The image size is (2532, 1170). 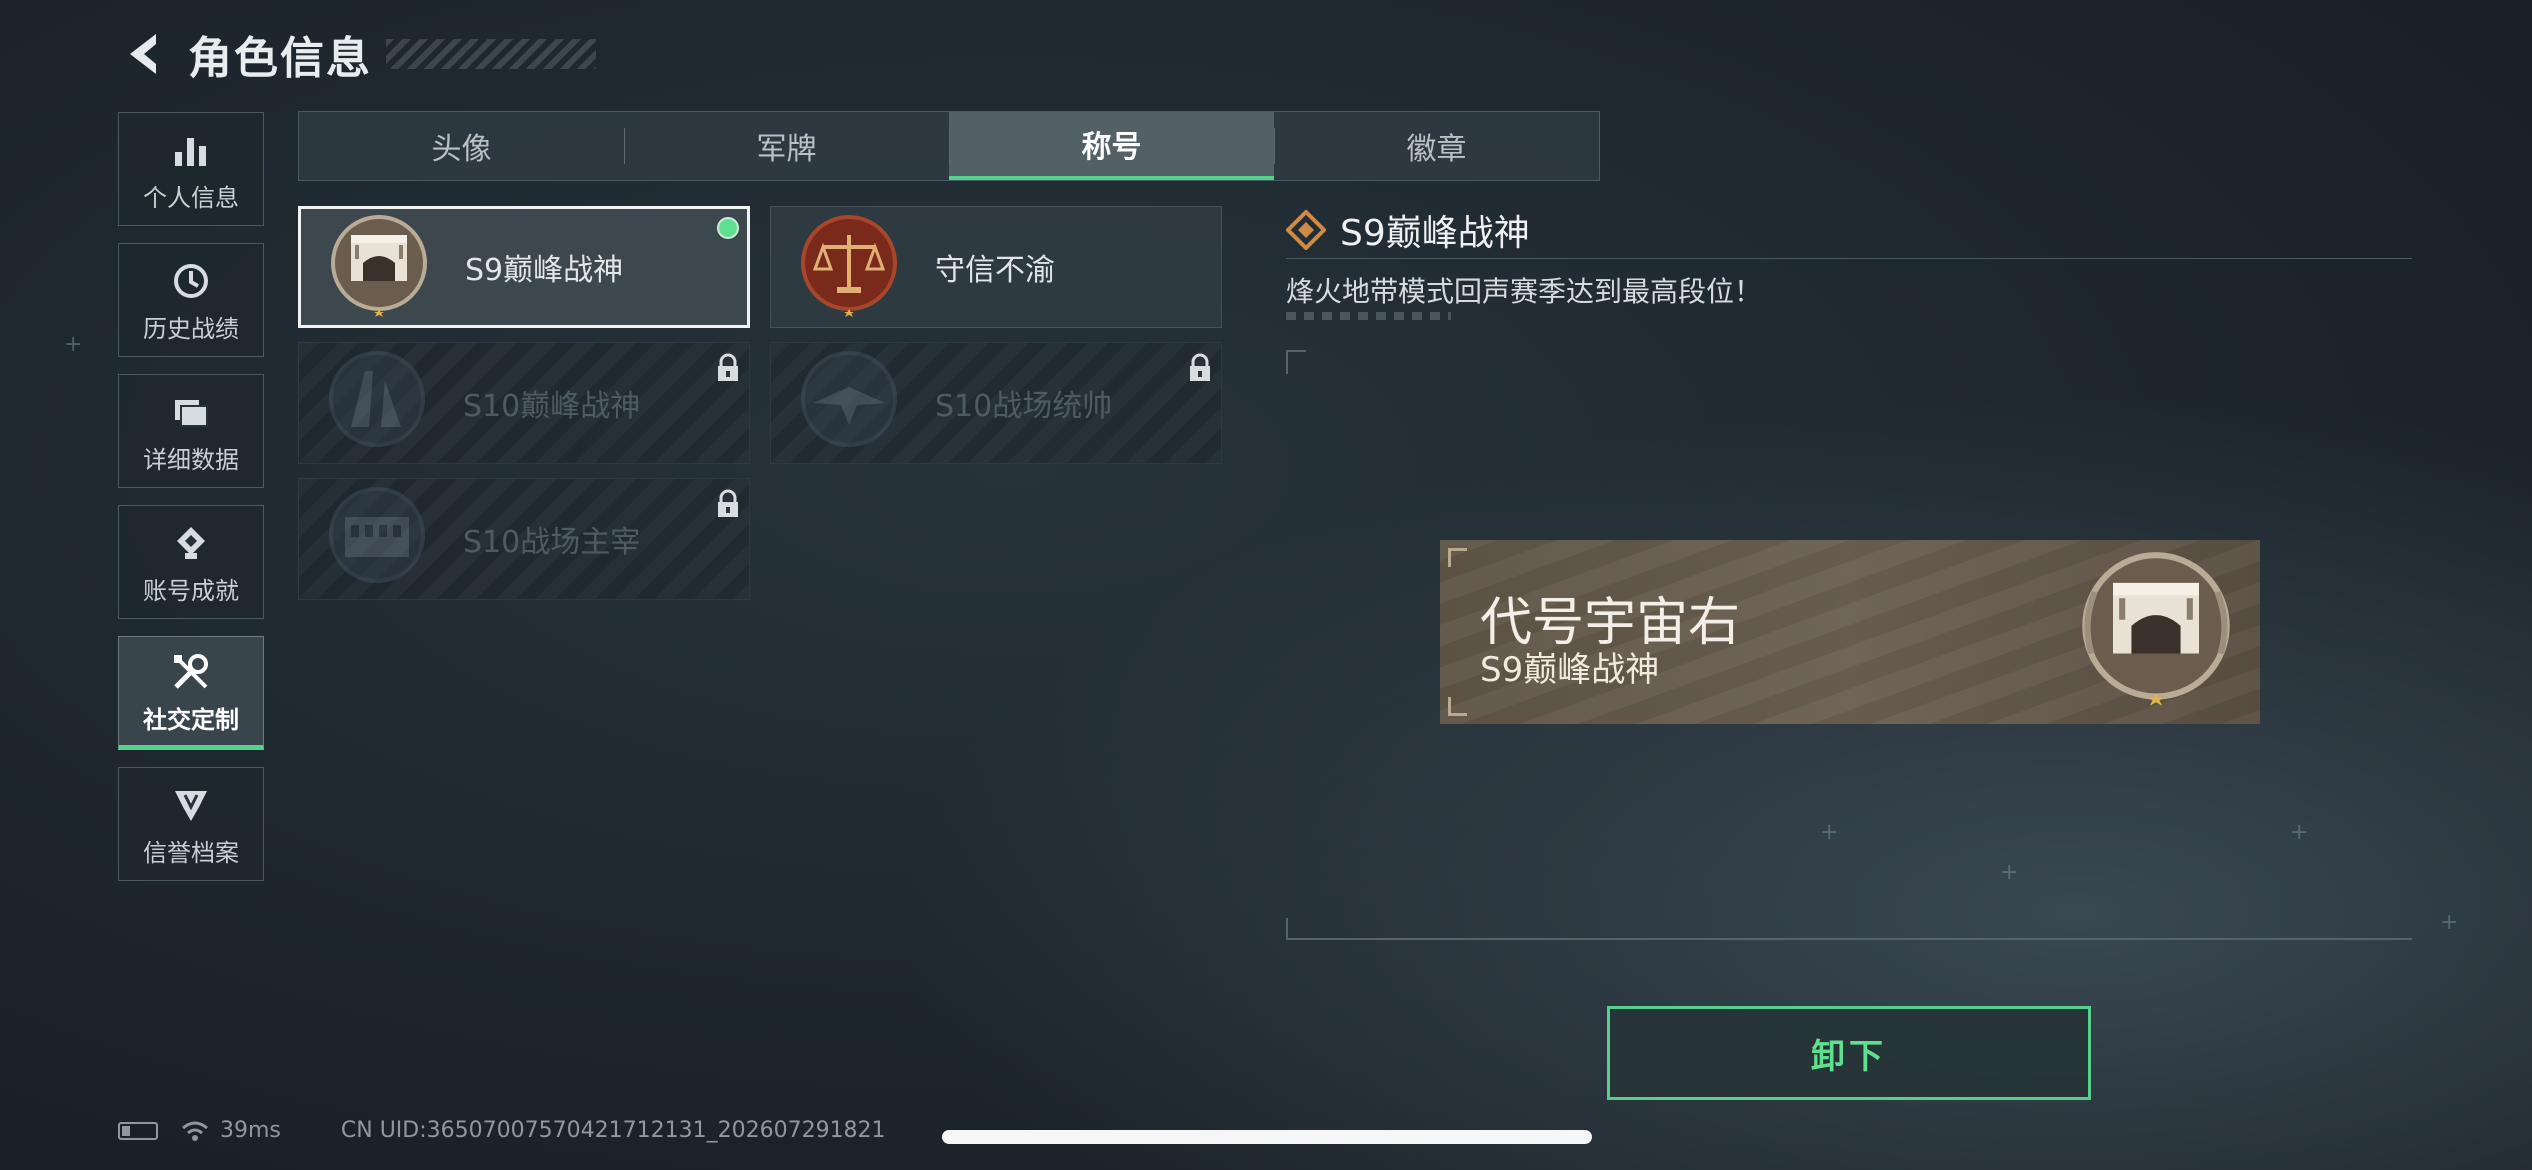 What do you see at coordinates (138, 1130) in the screenshot?
I see `battery-icon` at bounding box center [138, 1130].